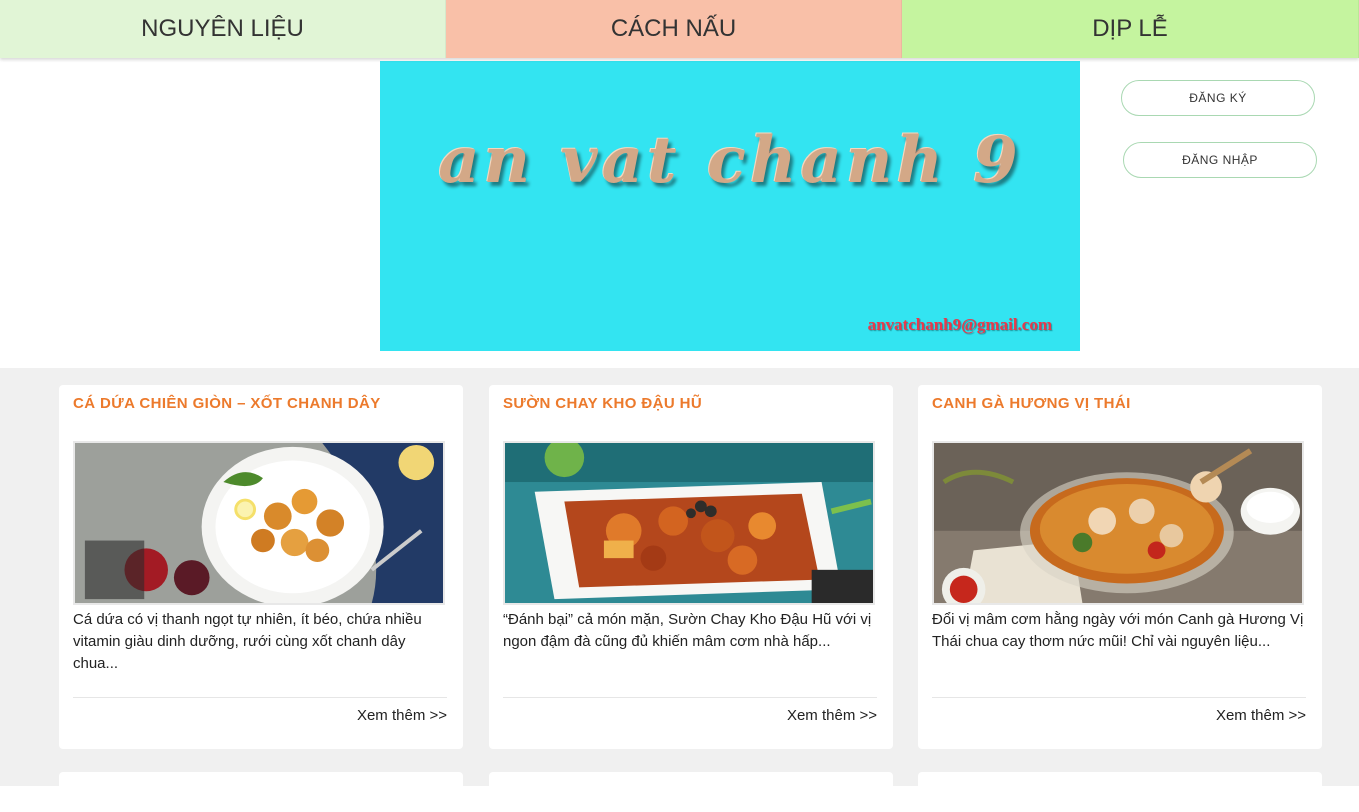 This screenshot has width=1359, height=812. Describe the element at coordinates (689, 523) in the screenshot. I see `recipe-image-braised-tofu` at that location.